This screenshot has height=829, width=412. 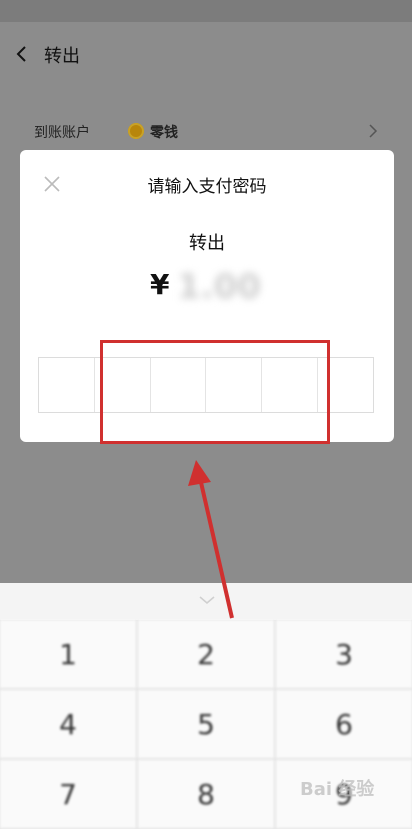 What do you see at coordinates (207, 600) in the screenshot?
I see `chevron-down-icon` at bounding box center [207, 600].